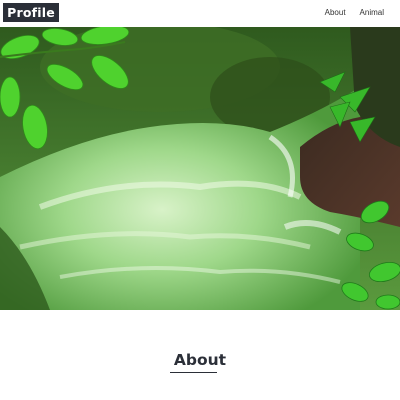 The height and width of the screenshot is (400, 400). What do you see at coordinates (200, 360) in the screenshot?
I see `about-heading: About` at bounding box center [200, 360].